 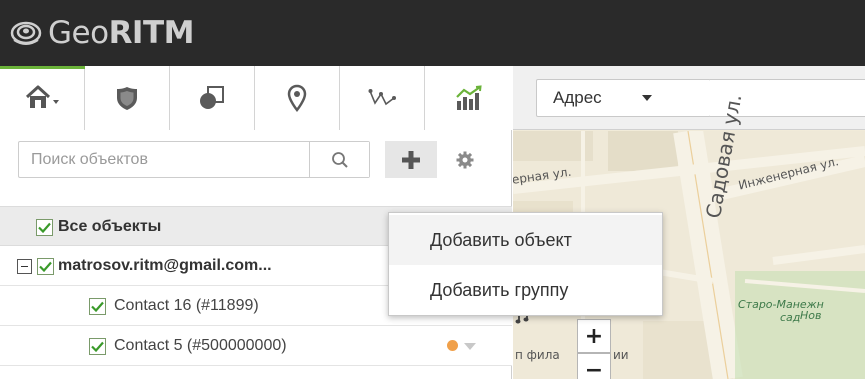 I want to click on shield-icon, so click(x=127, y=98).